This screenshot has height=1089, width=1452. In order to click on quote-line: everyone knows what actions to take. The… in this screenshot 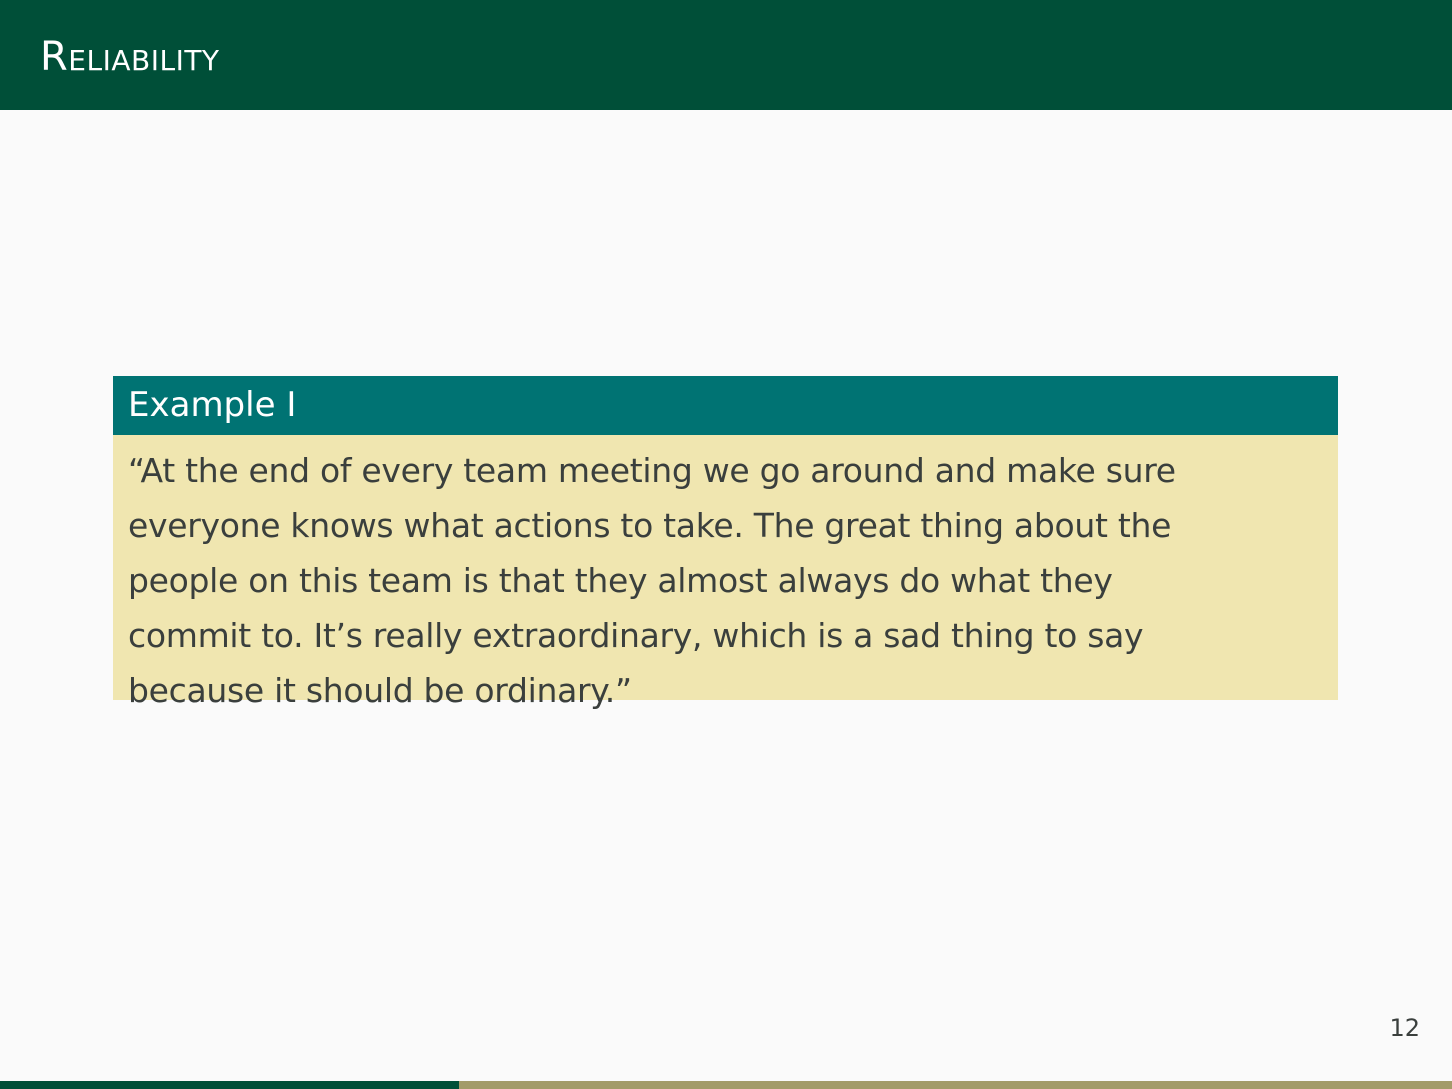, I will do `click(650, 525)`.